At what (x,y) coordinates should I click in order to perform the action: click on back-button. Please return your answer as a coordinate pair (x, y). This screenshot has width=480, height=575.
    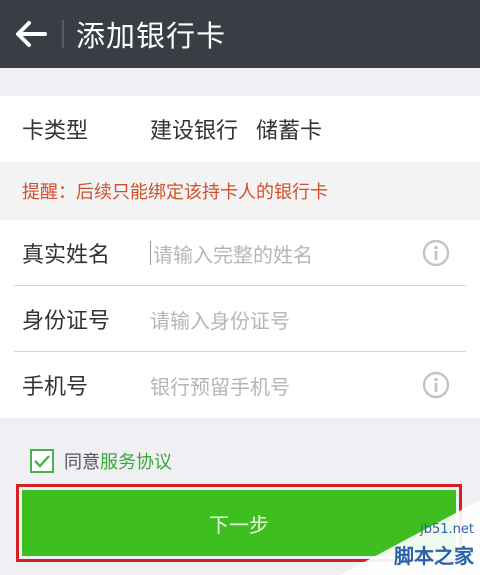
    Looking at the image, I should click on (31, 34).